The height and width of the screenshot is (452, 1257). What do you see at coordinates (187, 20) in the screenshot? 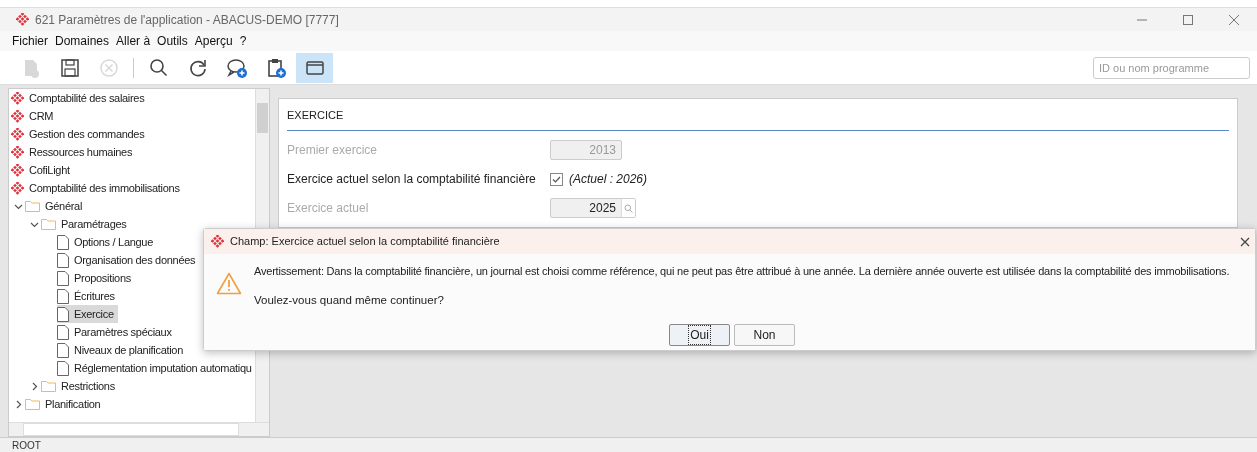
I see `window-title: 621 Paramètres de l'application - ABACUS-DEMO [7777]` at bounding box center [187, 20].